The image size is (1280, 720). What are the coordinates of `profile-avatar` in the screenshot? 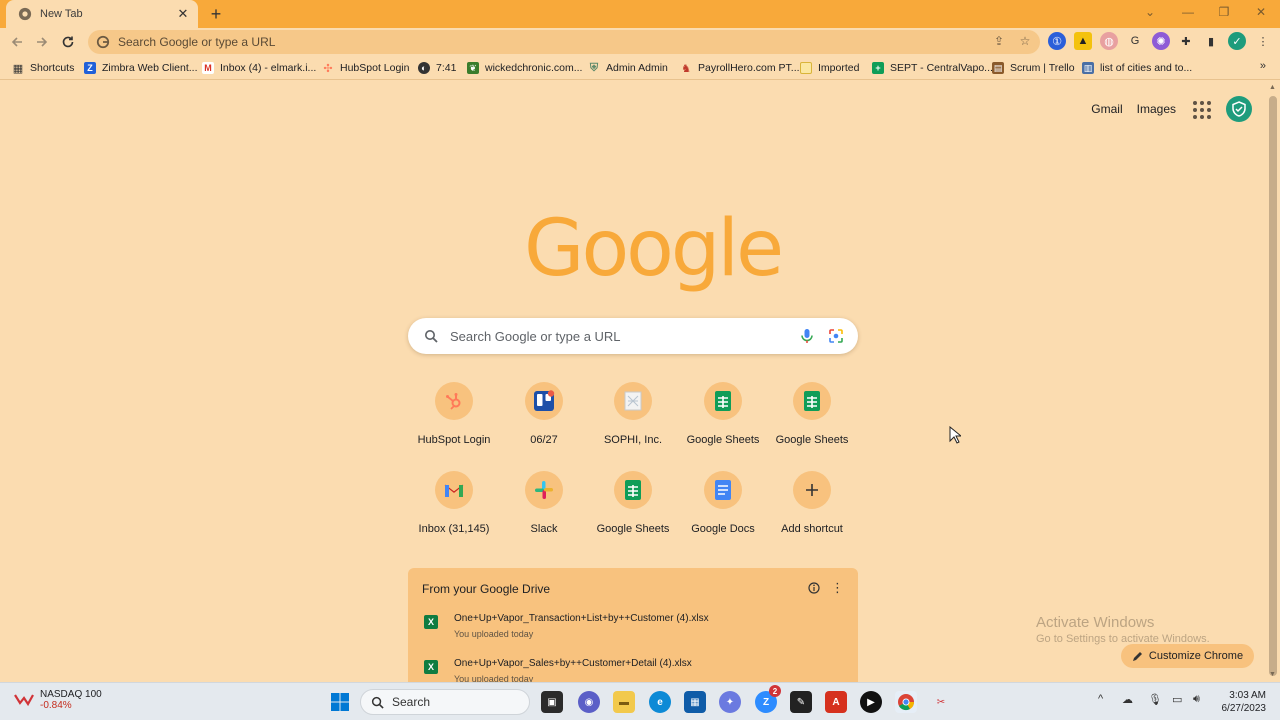 It's located at (1239, 109).